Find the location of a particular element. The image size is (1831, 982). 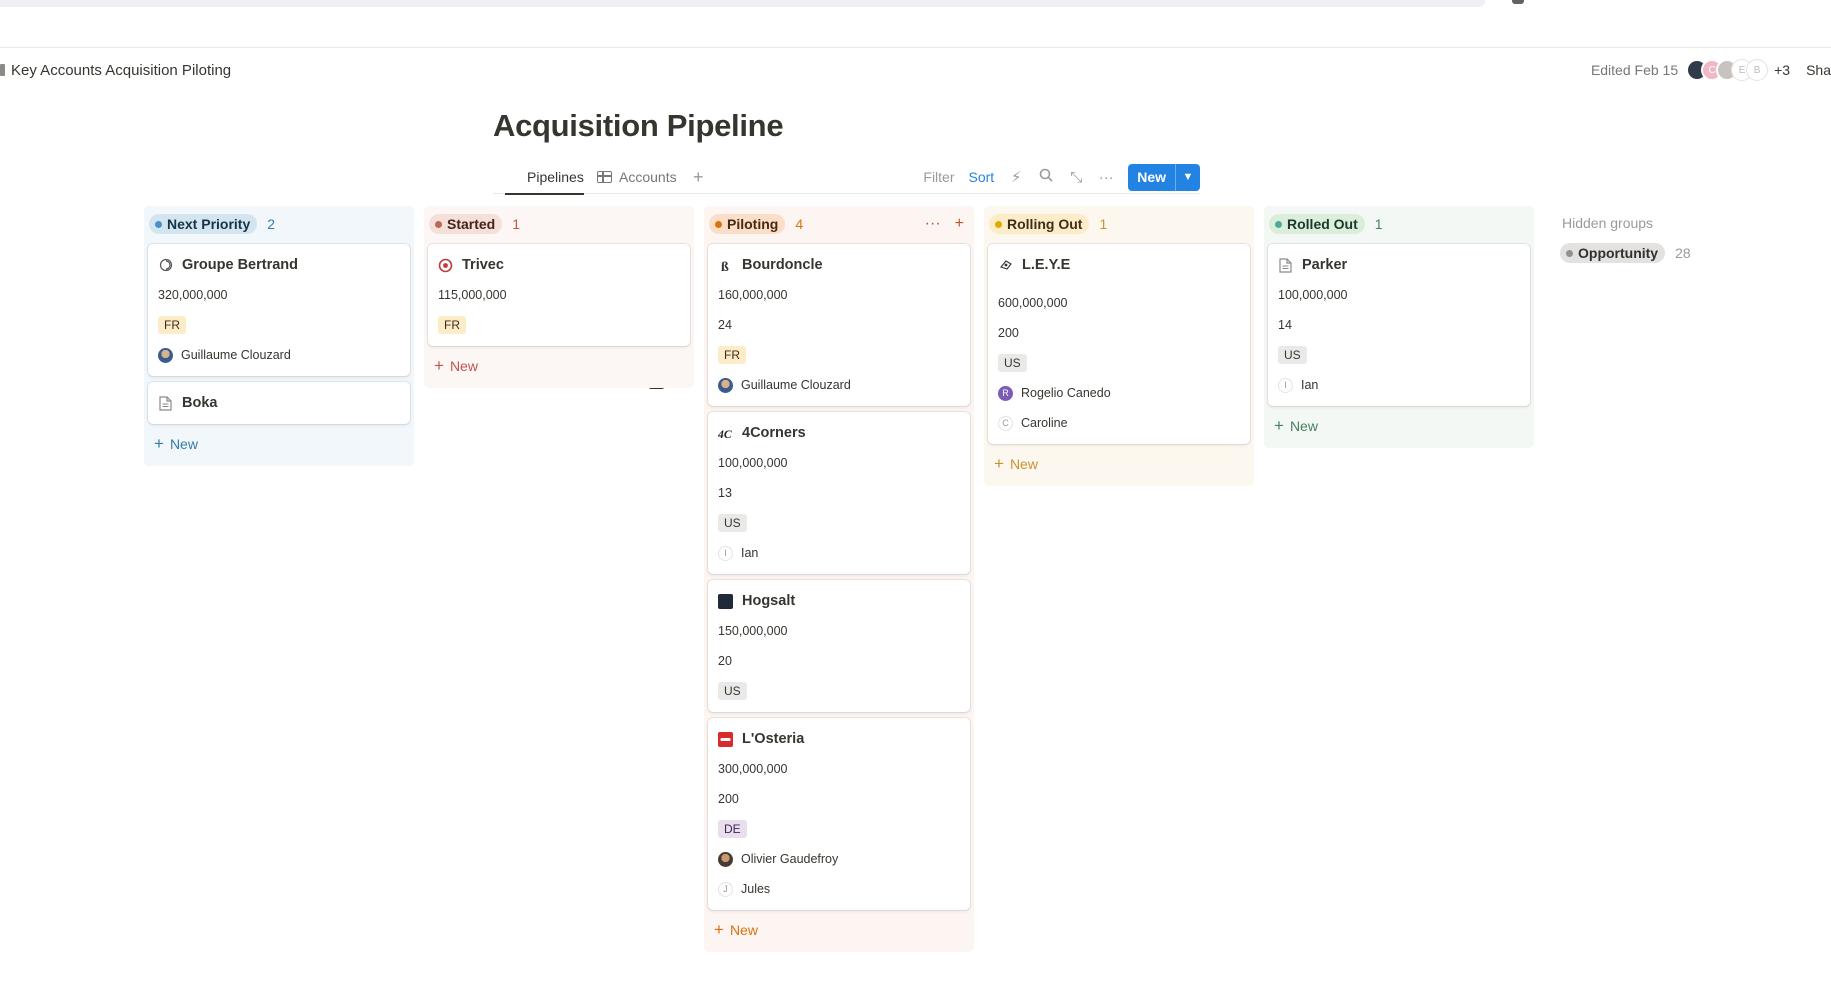

tab-pipelines: Pipelines is located at coordinates (584, 274).